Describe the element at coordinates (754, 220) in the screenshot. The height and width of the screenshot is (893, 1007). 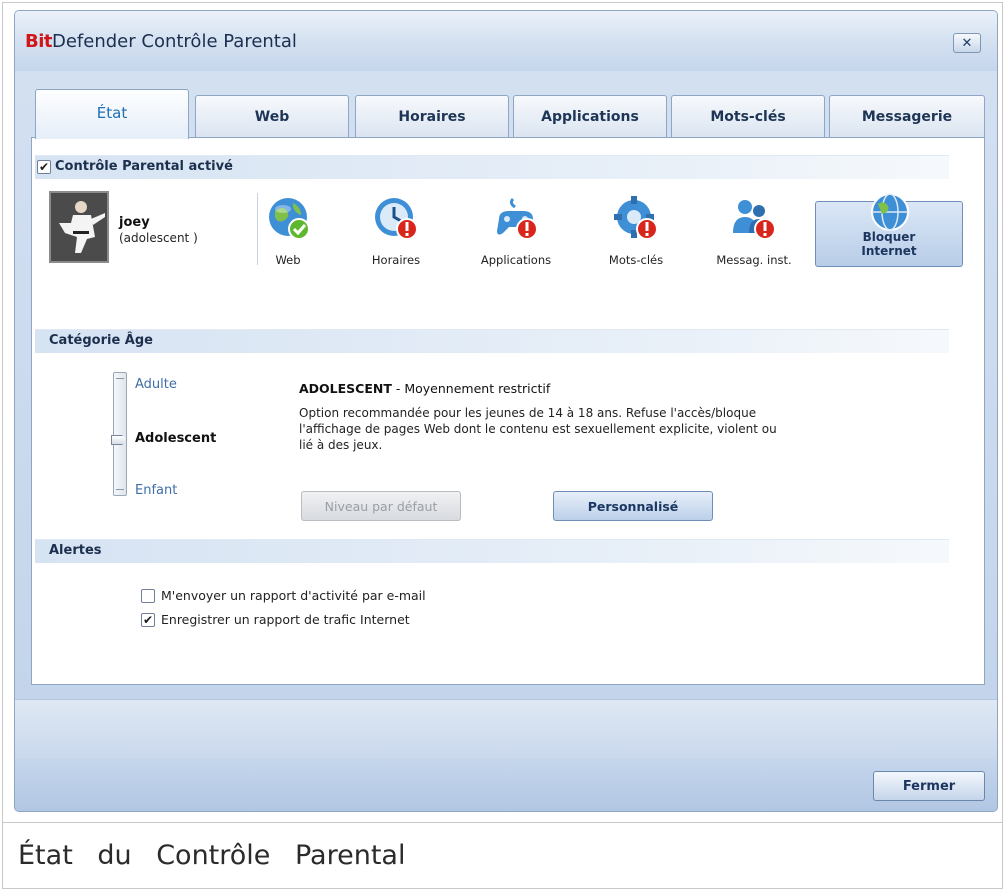
I see `users-warning-icon` at that location.